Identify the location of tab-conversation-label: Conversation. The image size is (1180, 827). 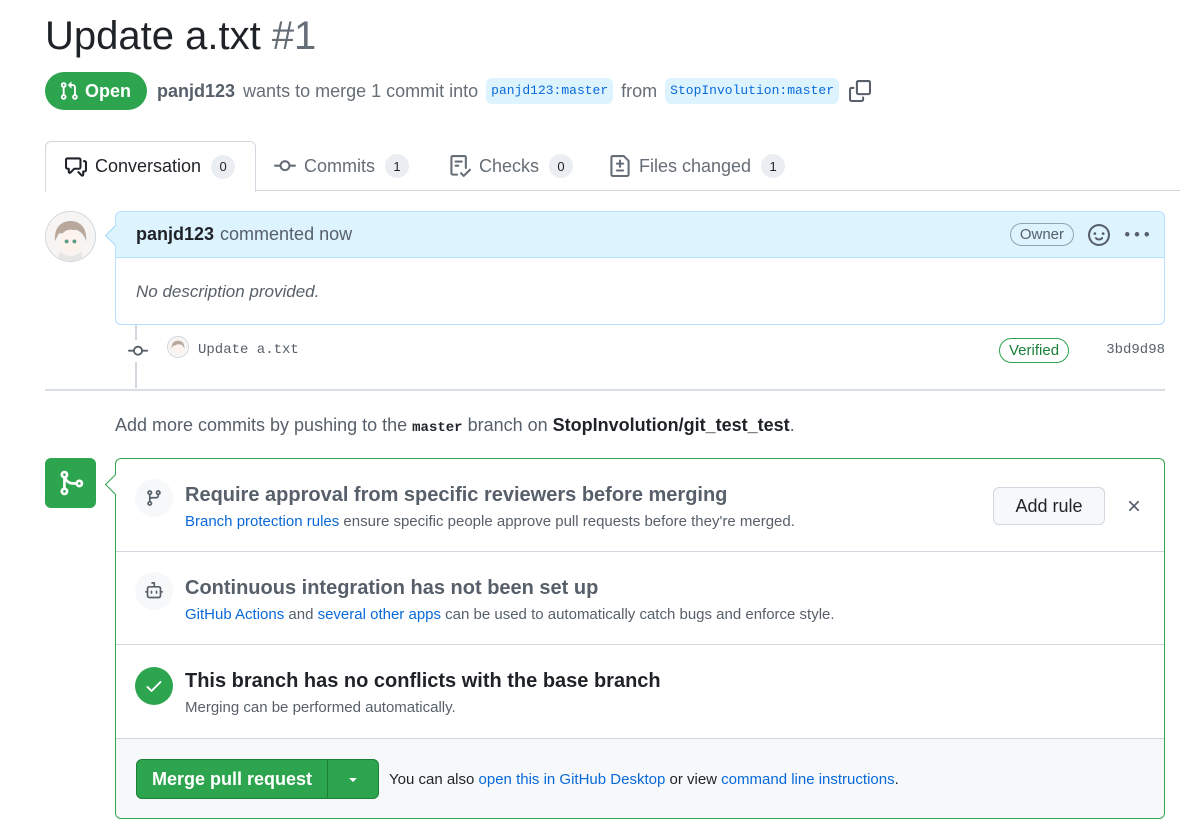
(148, 166).